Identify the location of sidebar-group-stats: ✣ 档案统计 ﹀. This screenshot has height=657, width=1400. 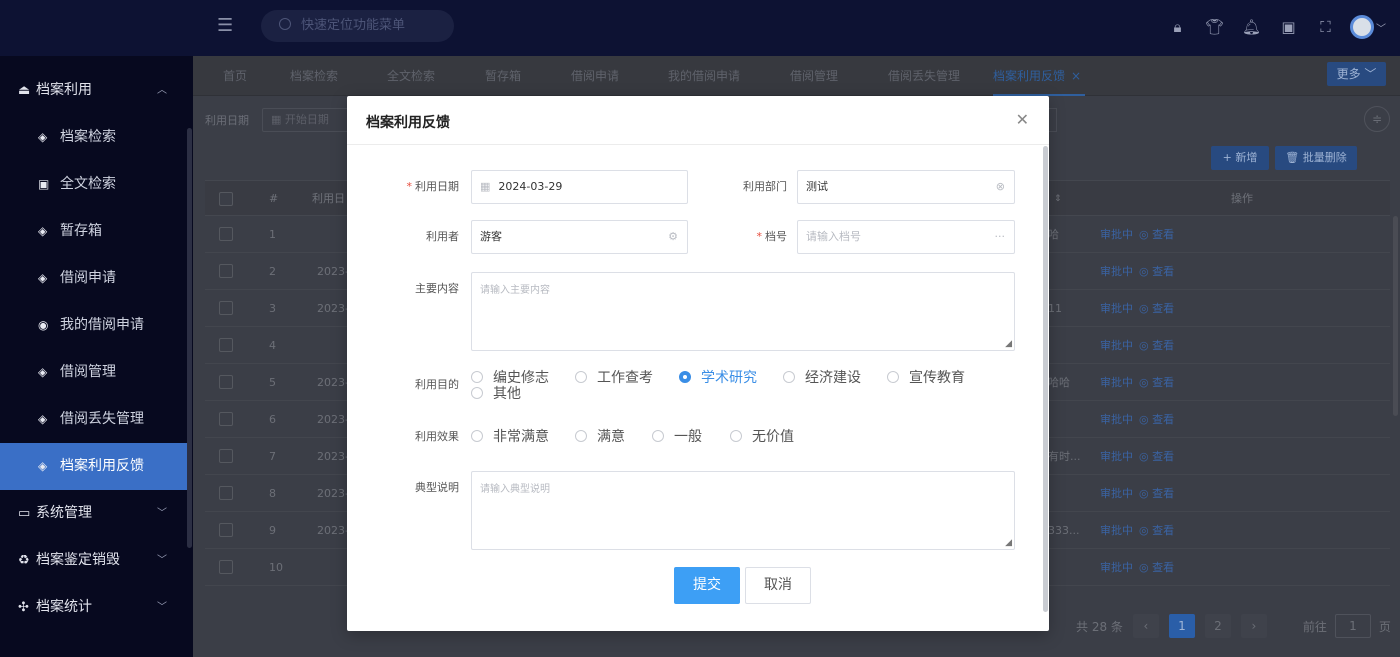
(96, 607).